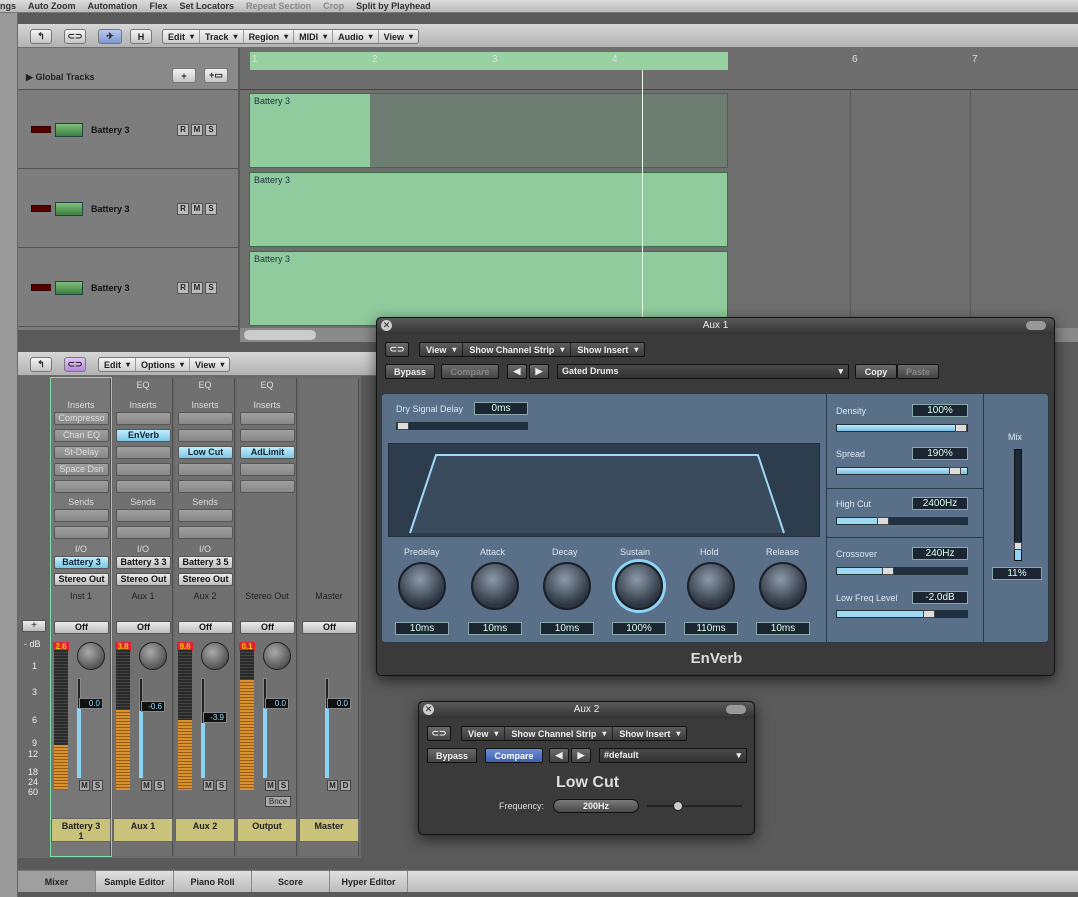 This screenshot has height=897, width=1078. What do you see at coordinates (205, 830) in the screenshot?
I see `channel-name-tag: Aux 2` at bounding box center [205, 830].